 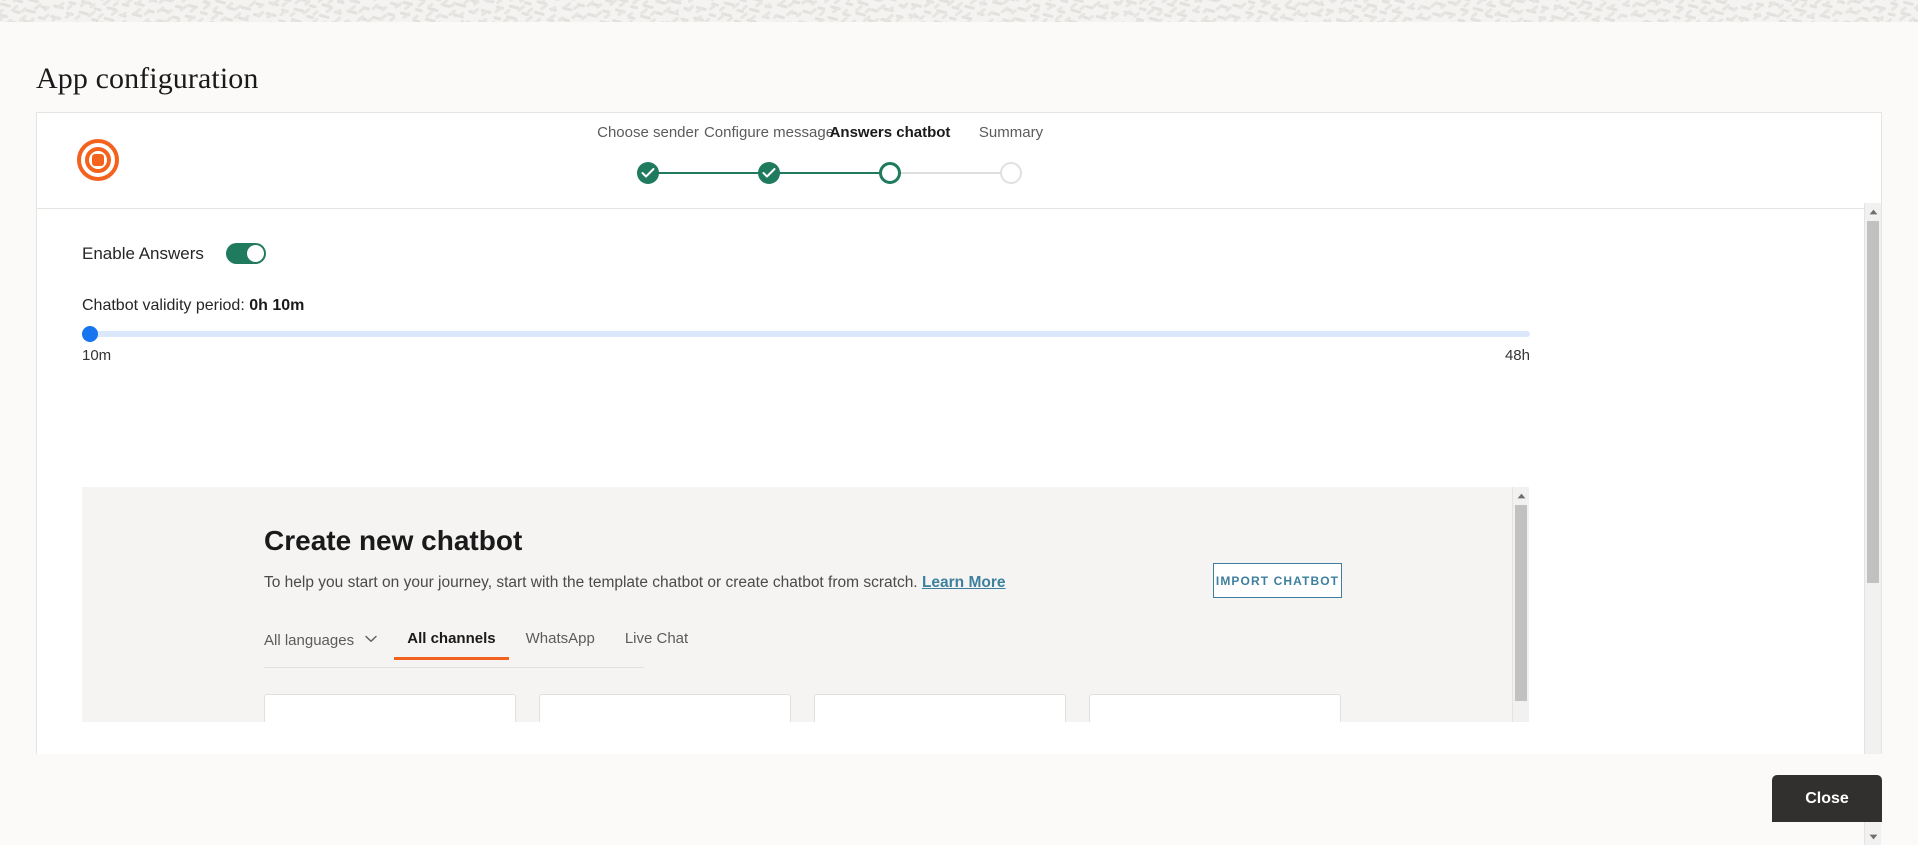 I want to click on chatbot-validity-text: Chatbot validity period: 0h 10m, so click(x=193, y=306).